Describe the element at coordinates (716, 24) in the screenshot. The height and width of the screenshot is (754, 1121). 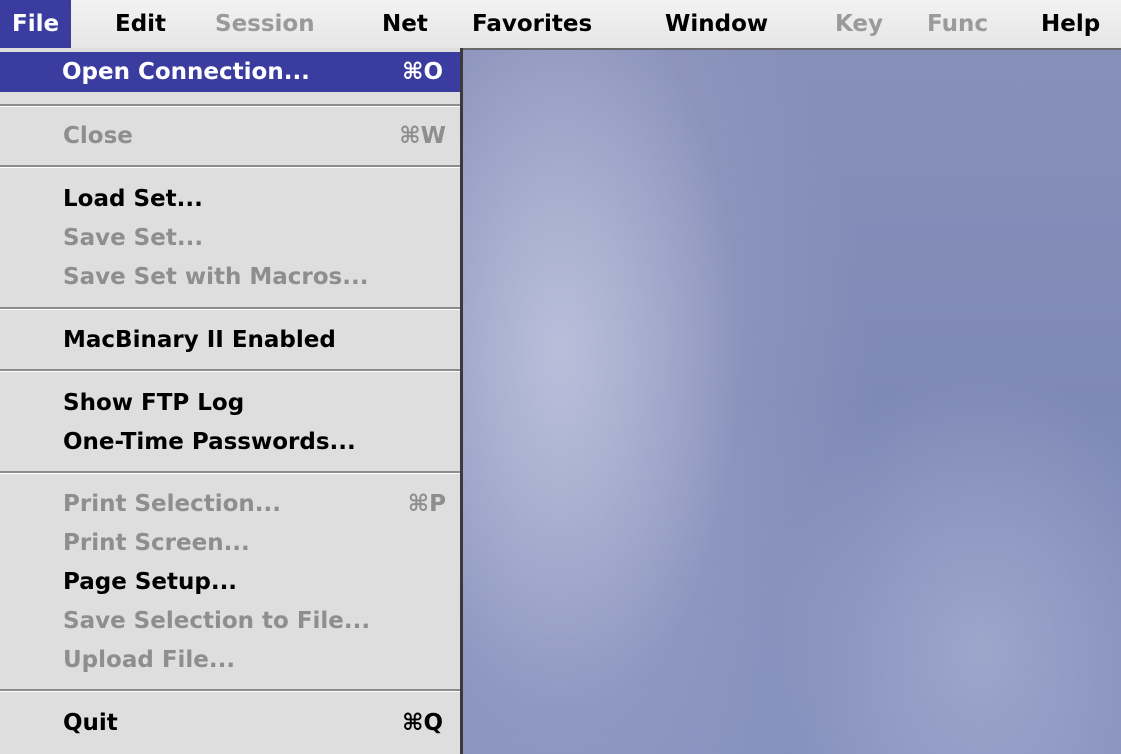
I see `menu-window: Window` at that location.